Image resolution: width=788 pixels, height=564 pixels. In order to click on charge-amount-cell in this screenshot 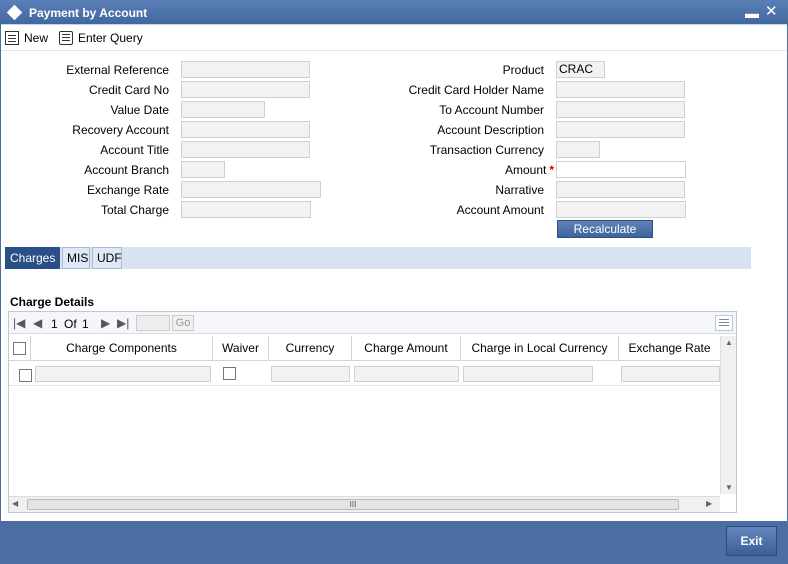, I will do `click(406, 374)`.